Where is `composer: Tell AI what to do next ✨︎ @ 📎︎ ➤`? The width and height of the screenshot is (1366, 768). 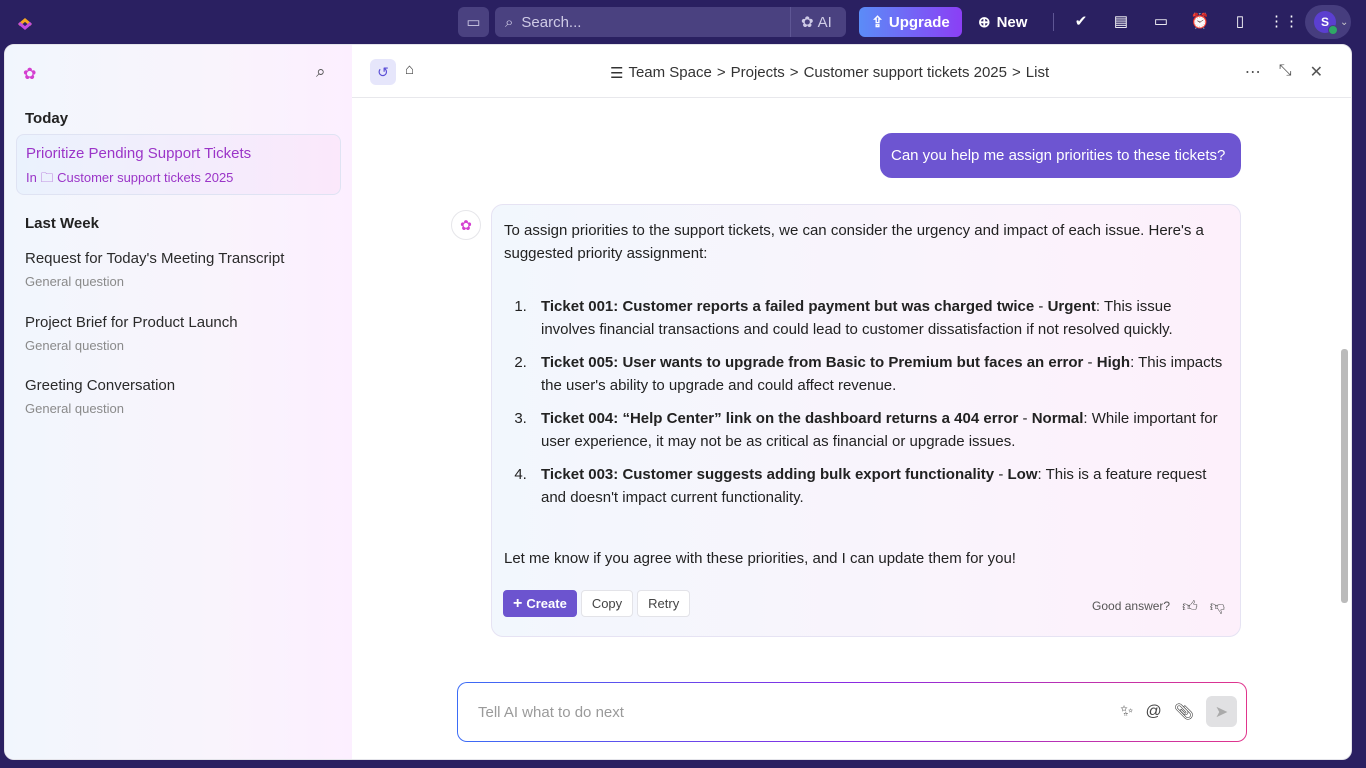 composer: Tell AI what to do next ✨︎ @ 📎︎ ➤ is located at coordinates (852, 712).